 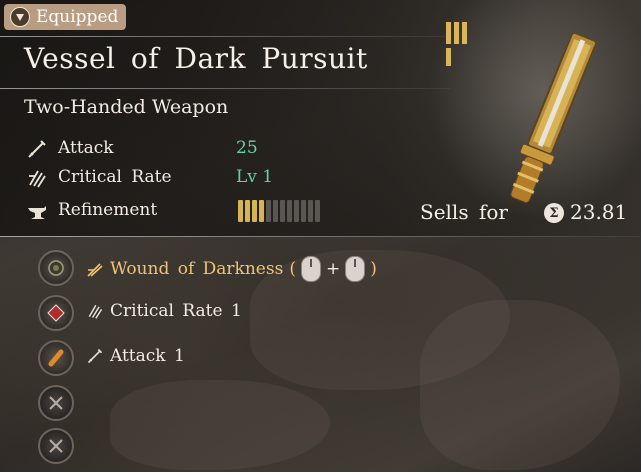 I want to click on coin-icon: Σ, so click(x=554, y=213).